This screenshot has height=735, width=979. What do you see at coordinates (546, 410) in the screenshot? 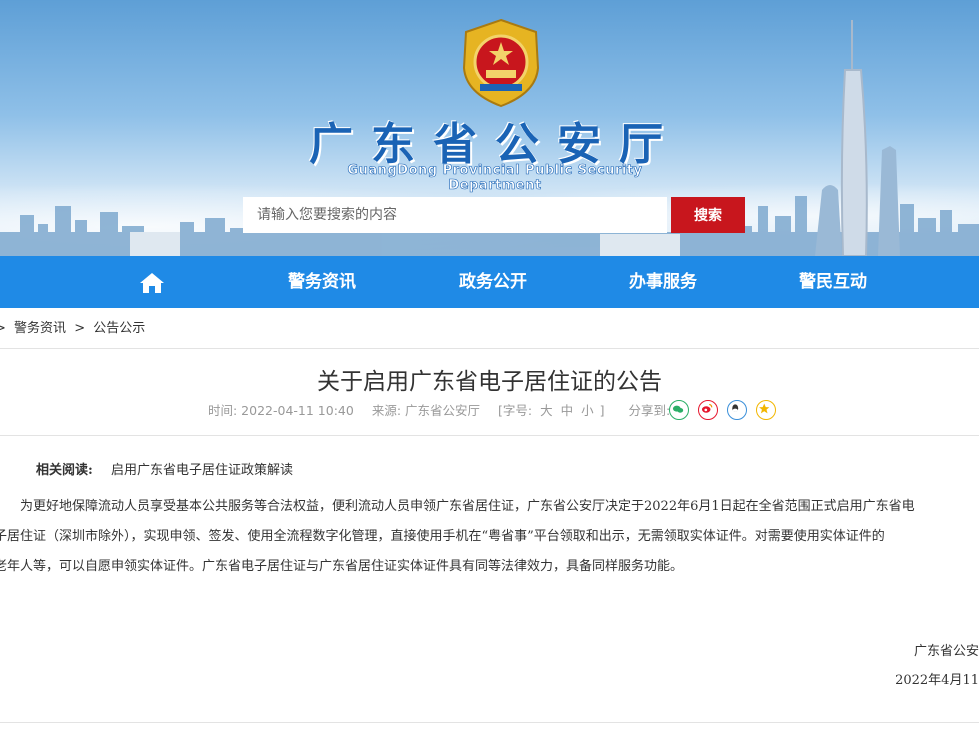
I see `font-size-large: 大` at bounding box center [546, 410].